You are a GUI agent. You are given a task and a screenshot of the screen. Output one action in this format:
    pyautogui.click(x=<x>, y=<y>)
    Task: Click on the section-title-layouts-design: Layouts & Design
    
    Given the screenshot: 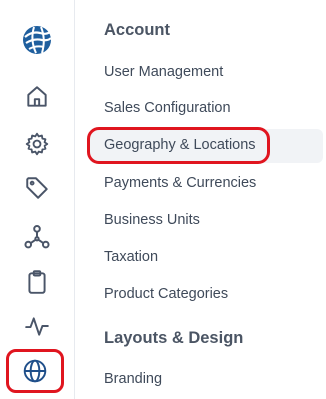 What is the action you would take?
    pyautogui.click(x=174, y=338)
    